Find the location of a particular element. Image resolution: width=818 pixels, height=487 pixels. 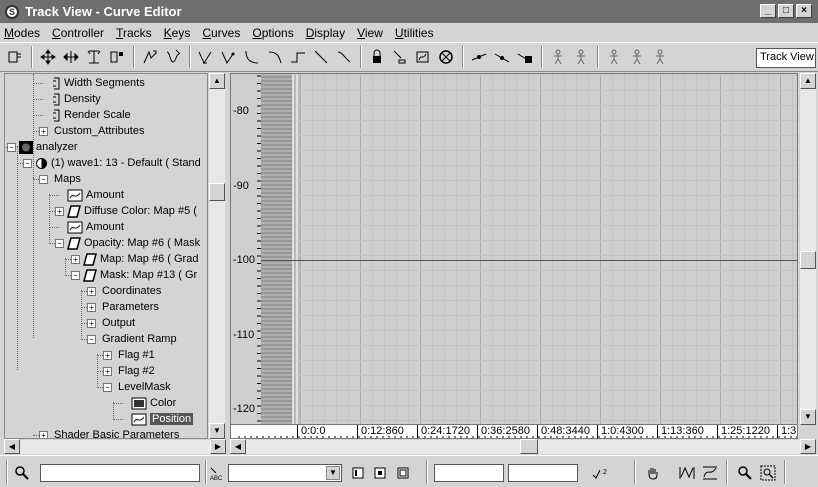

tree-item: + Coordinates is located at coordinates (124, 291).